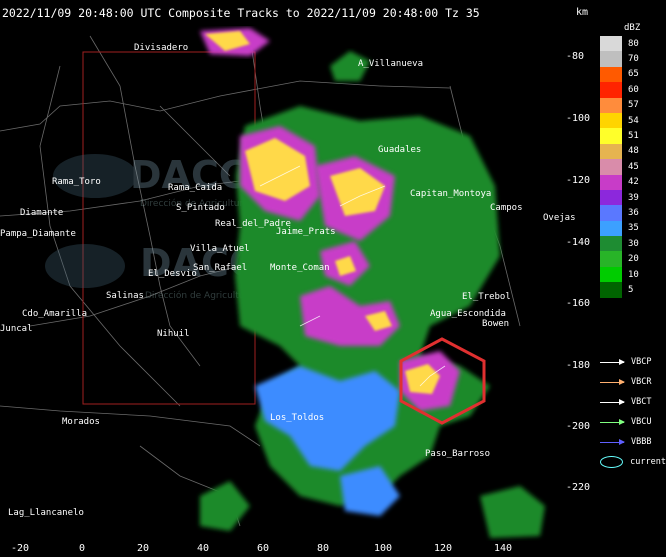 Image resolution: width=666 pixels, height=557 pixels. What do you see at coordinates (633, 74) in the screenshot?
I see `legend-value: 65` at bounding box center [633, 74].